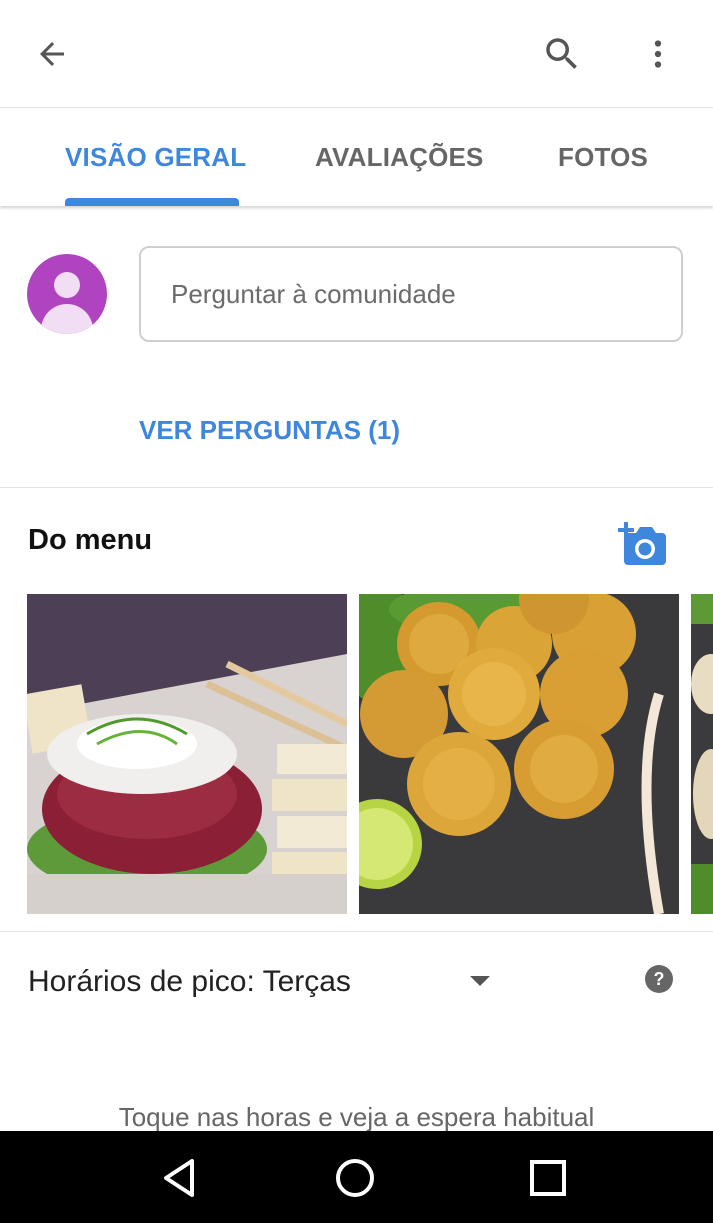  Describe the element at coordinates (90, 540) in the screenshot. I see `menu-section-title: Do menu` at that location.